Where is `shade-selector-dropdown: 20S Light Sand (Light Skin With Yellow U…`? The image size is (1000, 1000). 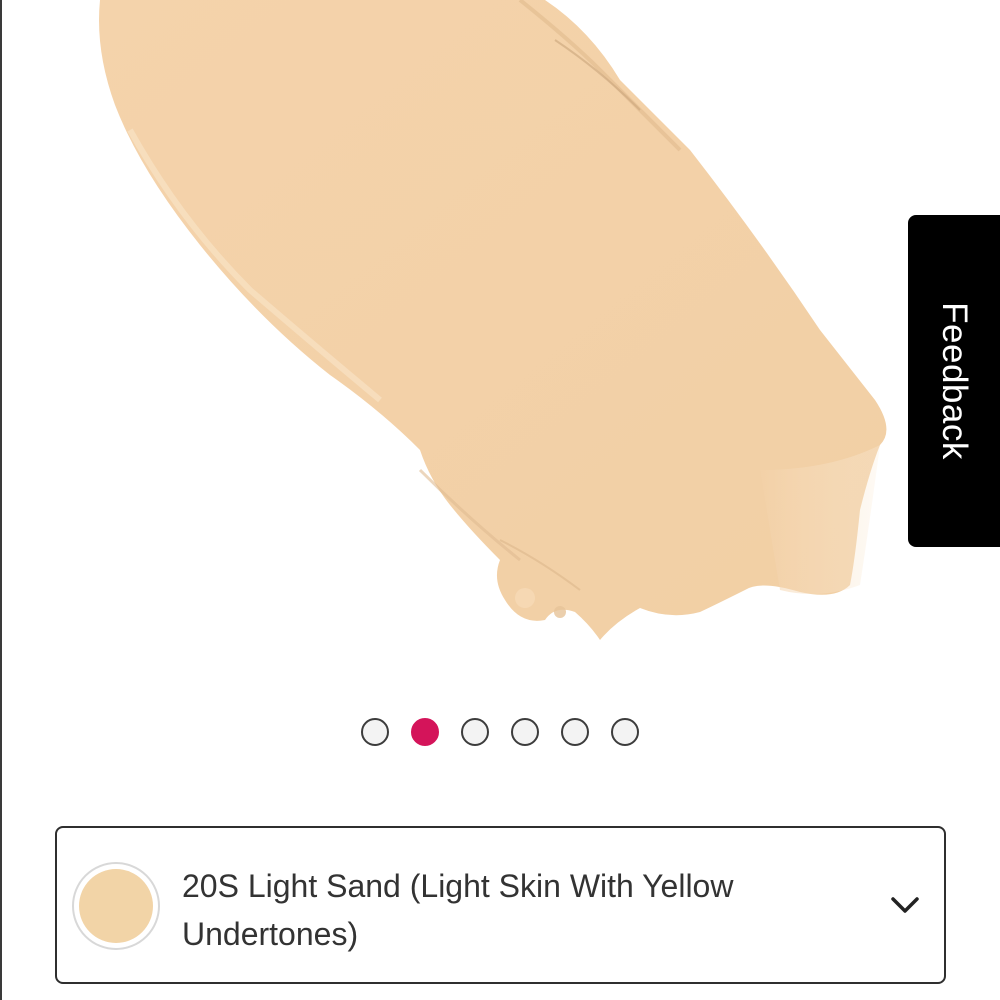
shade-selector-dropdown: 20S Light Sand (Light Skin With Yellow U… is located at coordinates (500, 905).